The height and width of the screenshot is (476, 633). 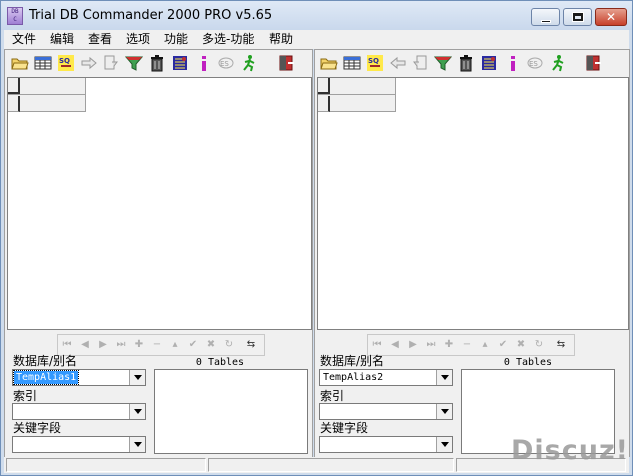 What do you see at coordinates (332, 396) in the screenshot?
I see `right-index-label: 索引` at bounding box center [332, 396].